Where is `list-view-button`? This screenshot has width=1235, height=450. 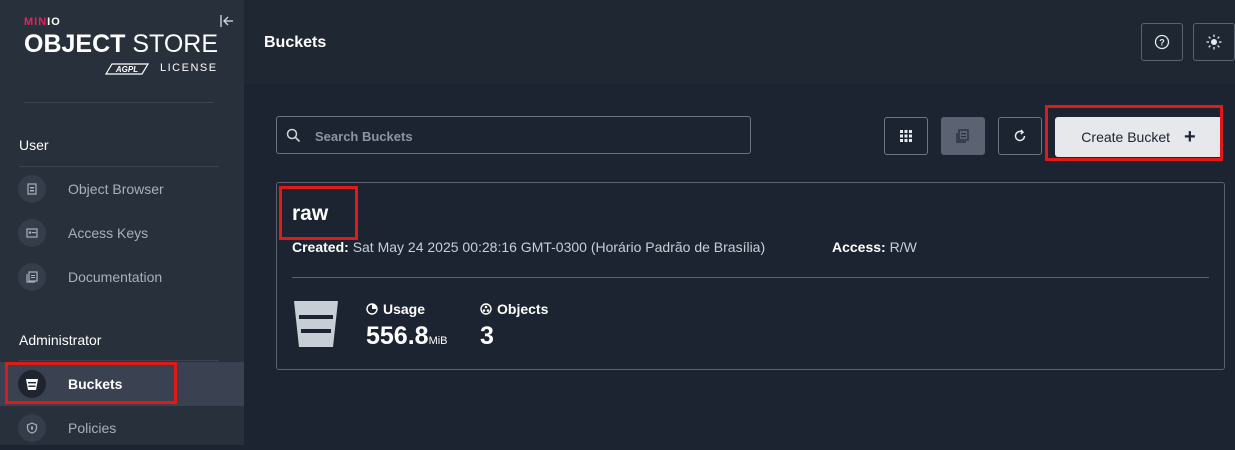
list-view-button is located at coordinates (963, 136).